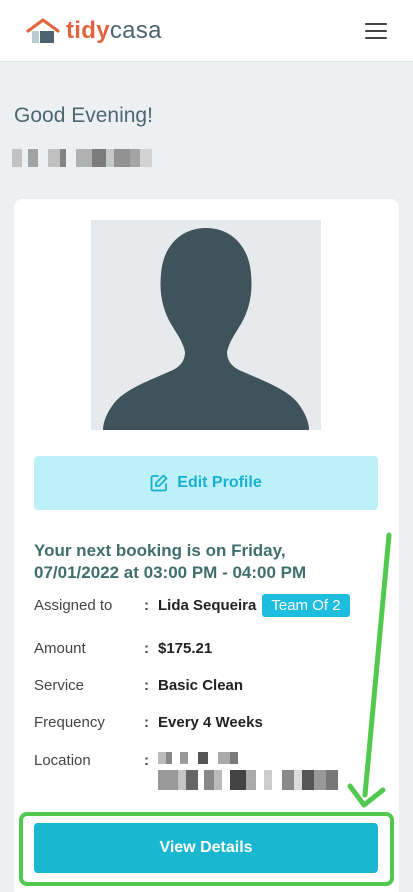 The height and width of the screenshot is (892, 413). I want to click on view-details-button: View Details, so click(206, 848).